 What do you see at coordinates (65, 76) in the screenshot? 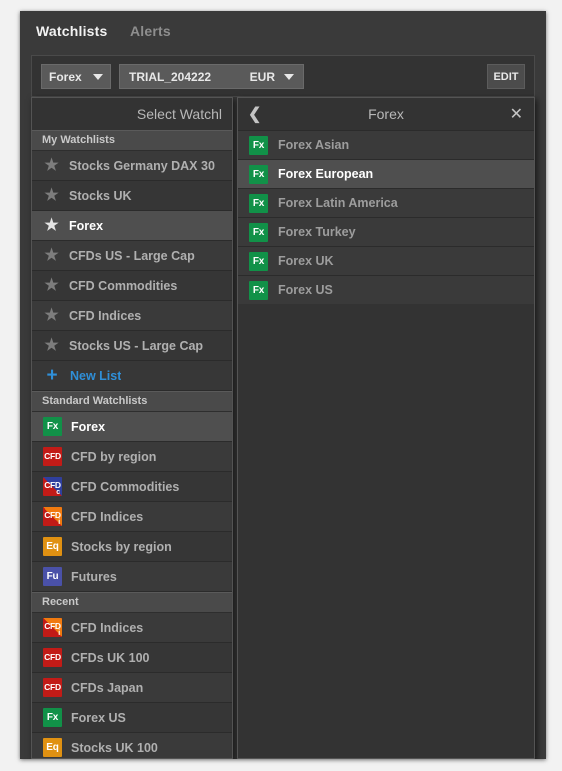
I see `symbol-select-value: Forex` at bounding box center [65, 76].